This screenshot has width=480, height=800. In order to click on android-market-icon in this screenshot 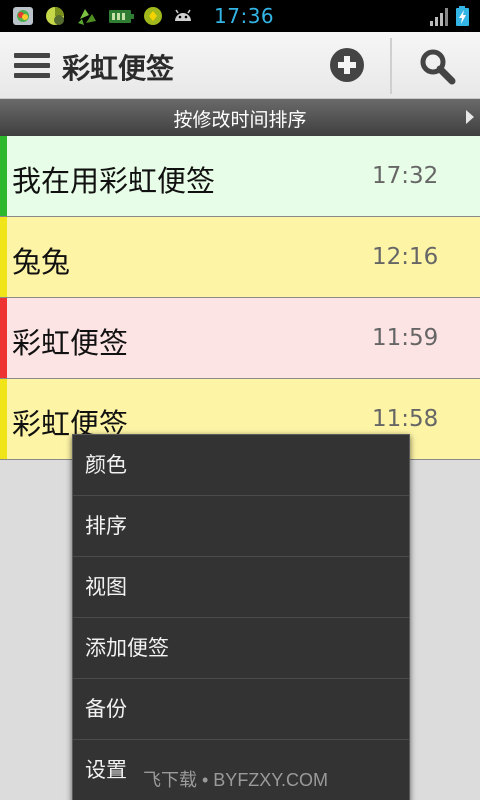, I will do `click(153, 16)`.